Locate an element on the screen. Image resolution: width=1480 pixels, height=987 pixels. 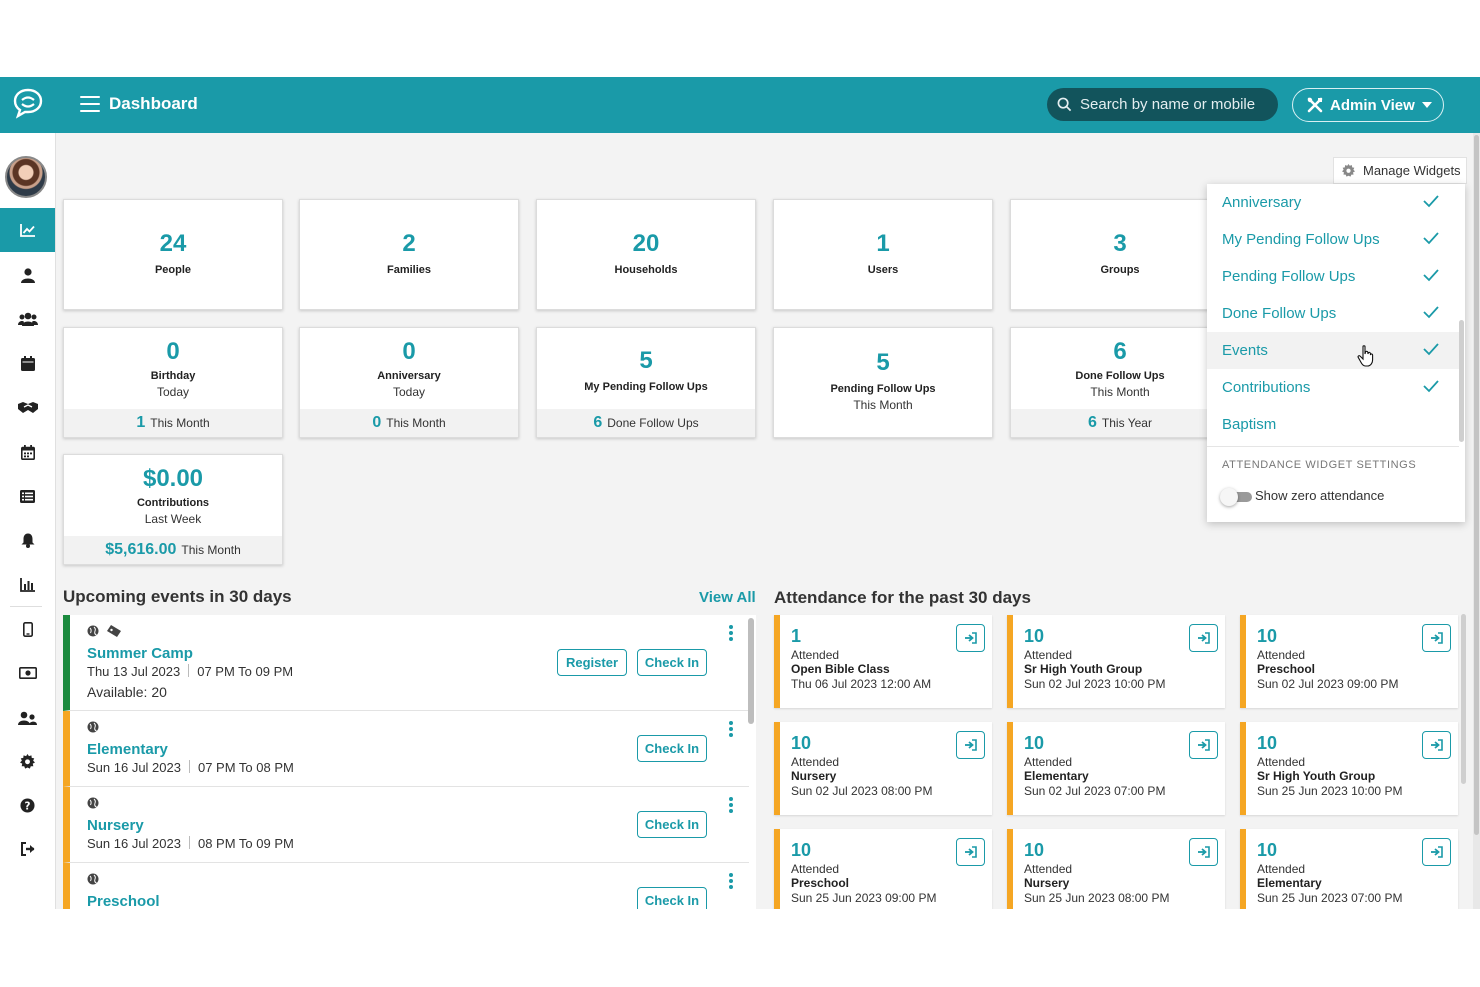
manage-widgets-button: Manage Widgets is located at coordinates (1400, 170).